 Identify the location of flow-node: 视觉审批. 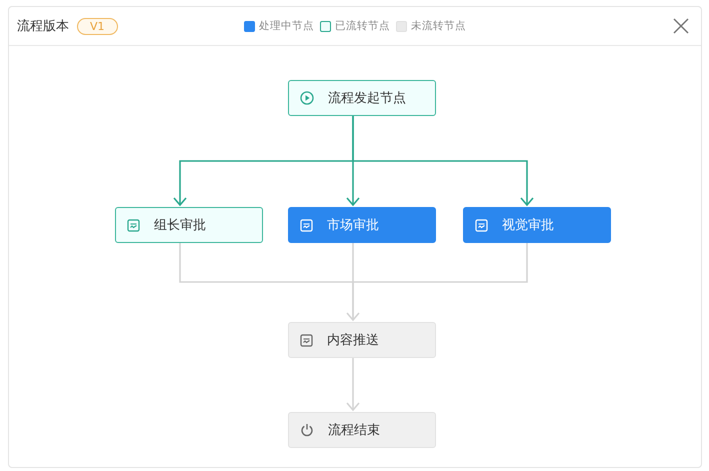
(537, 225).